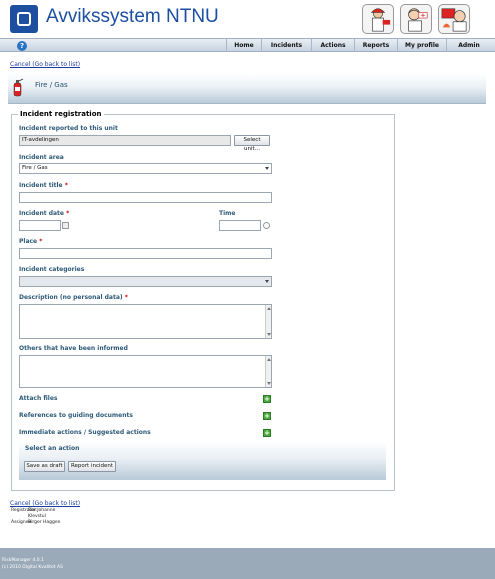  I want to click on cancel-link-bottom: Cancel (Go back to list), so click(45, 503).